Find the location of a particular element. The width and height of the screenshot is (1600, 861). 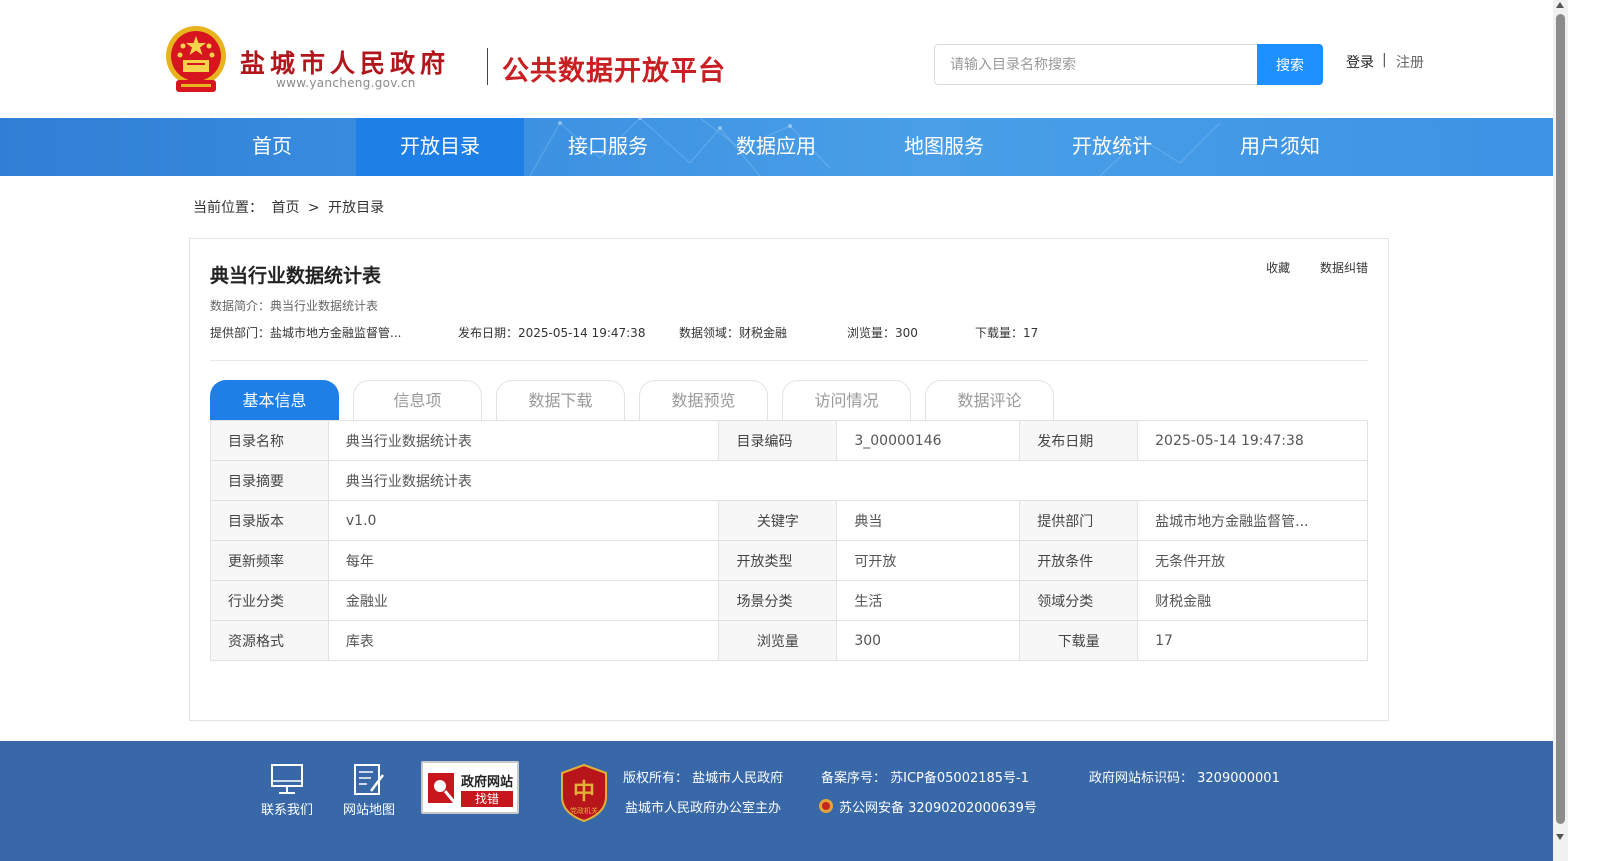

icp-link: 备案序号： 苏ICP备05002185号-1 is located at coordinates (925, 776).